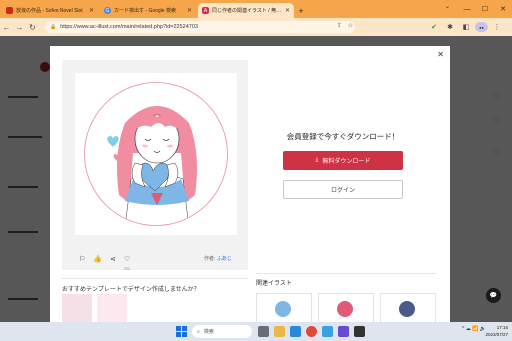 The image size is (512, 341). I want to click on forward-icon: →, so click(19, 27).